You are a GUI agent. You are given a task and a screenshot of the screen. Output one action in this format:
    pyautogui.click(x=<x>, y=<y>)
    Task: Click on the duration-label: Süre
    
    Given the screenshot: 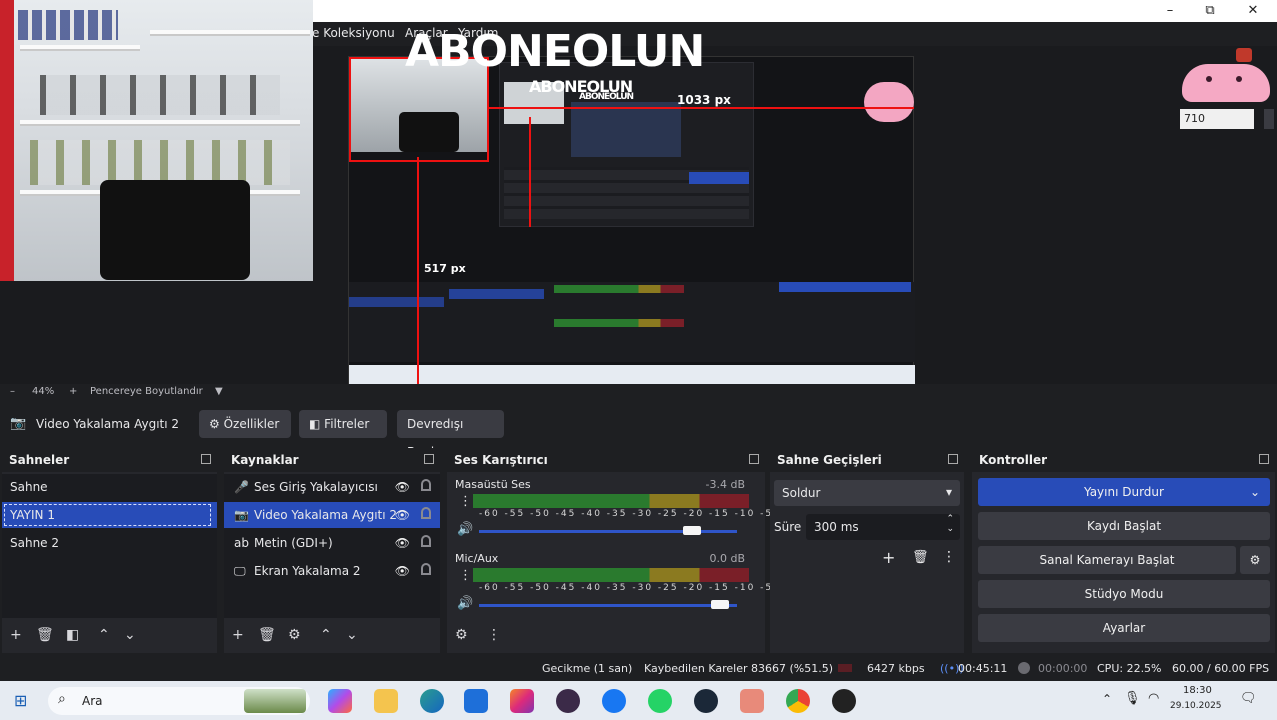 What is the action you would take?
    pyautogui.click(x=788, y=527)
    